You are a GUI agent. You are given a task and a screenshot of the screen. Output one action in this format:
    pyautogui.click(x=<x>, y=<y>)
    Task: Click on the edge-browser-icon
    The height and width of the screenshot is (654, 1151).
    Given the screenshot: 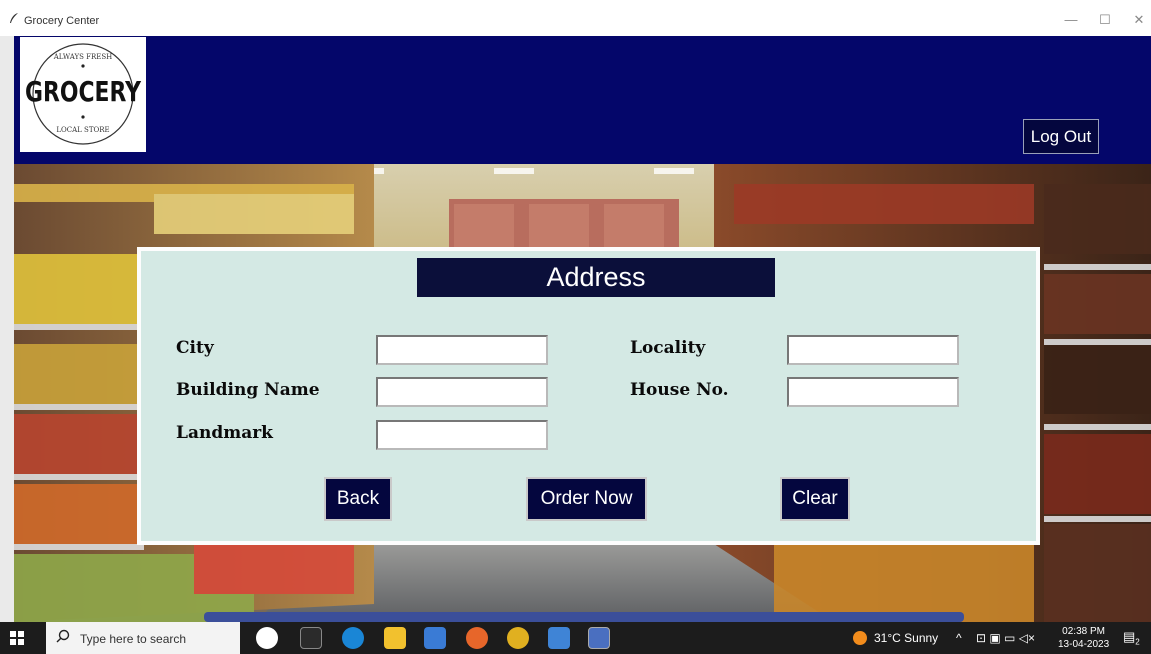 What is the action you would take?
    pyautogui.click(x=353, y=638)
    